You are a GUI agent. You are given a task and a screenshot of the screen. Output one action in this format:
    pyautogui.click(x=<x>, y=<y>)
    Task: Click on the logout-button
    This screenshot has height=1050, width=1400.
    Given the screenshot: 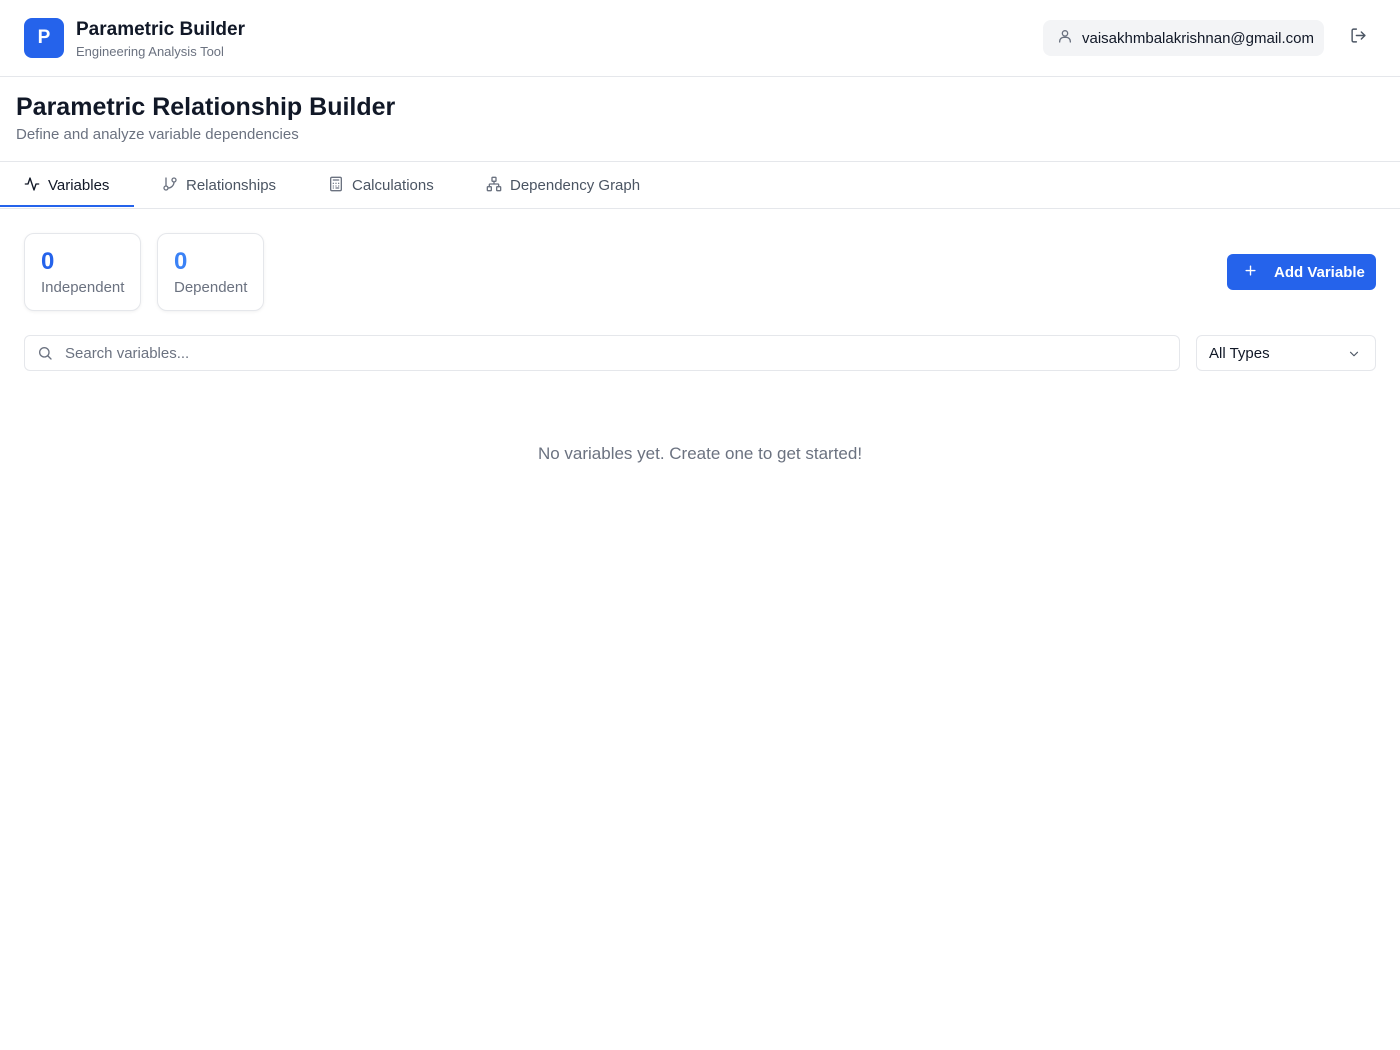 What is the action you would take?
    pyautogui.click(x=1358, y=38)
    